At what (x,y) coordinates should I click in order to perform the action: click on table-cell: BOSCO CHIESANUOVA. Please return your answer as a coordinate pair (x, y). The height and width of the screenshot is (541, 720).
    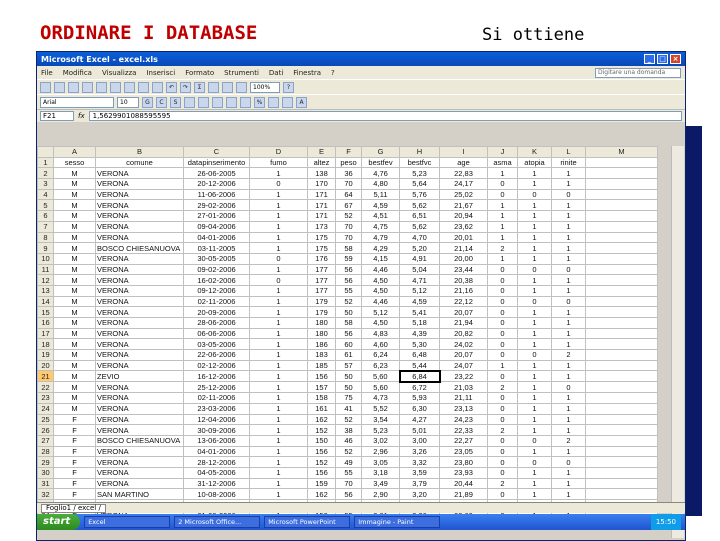
    Looking at the image, I should click on (139, 248).